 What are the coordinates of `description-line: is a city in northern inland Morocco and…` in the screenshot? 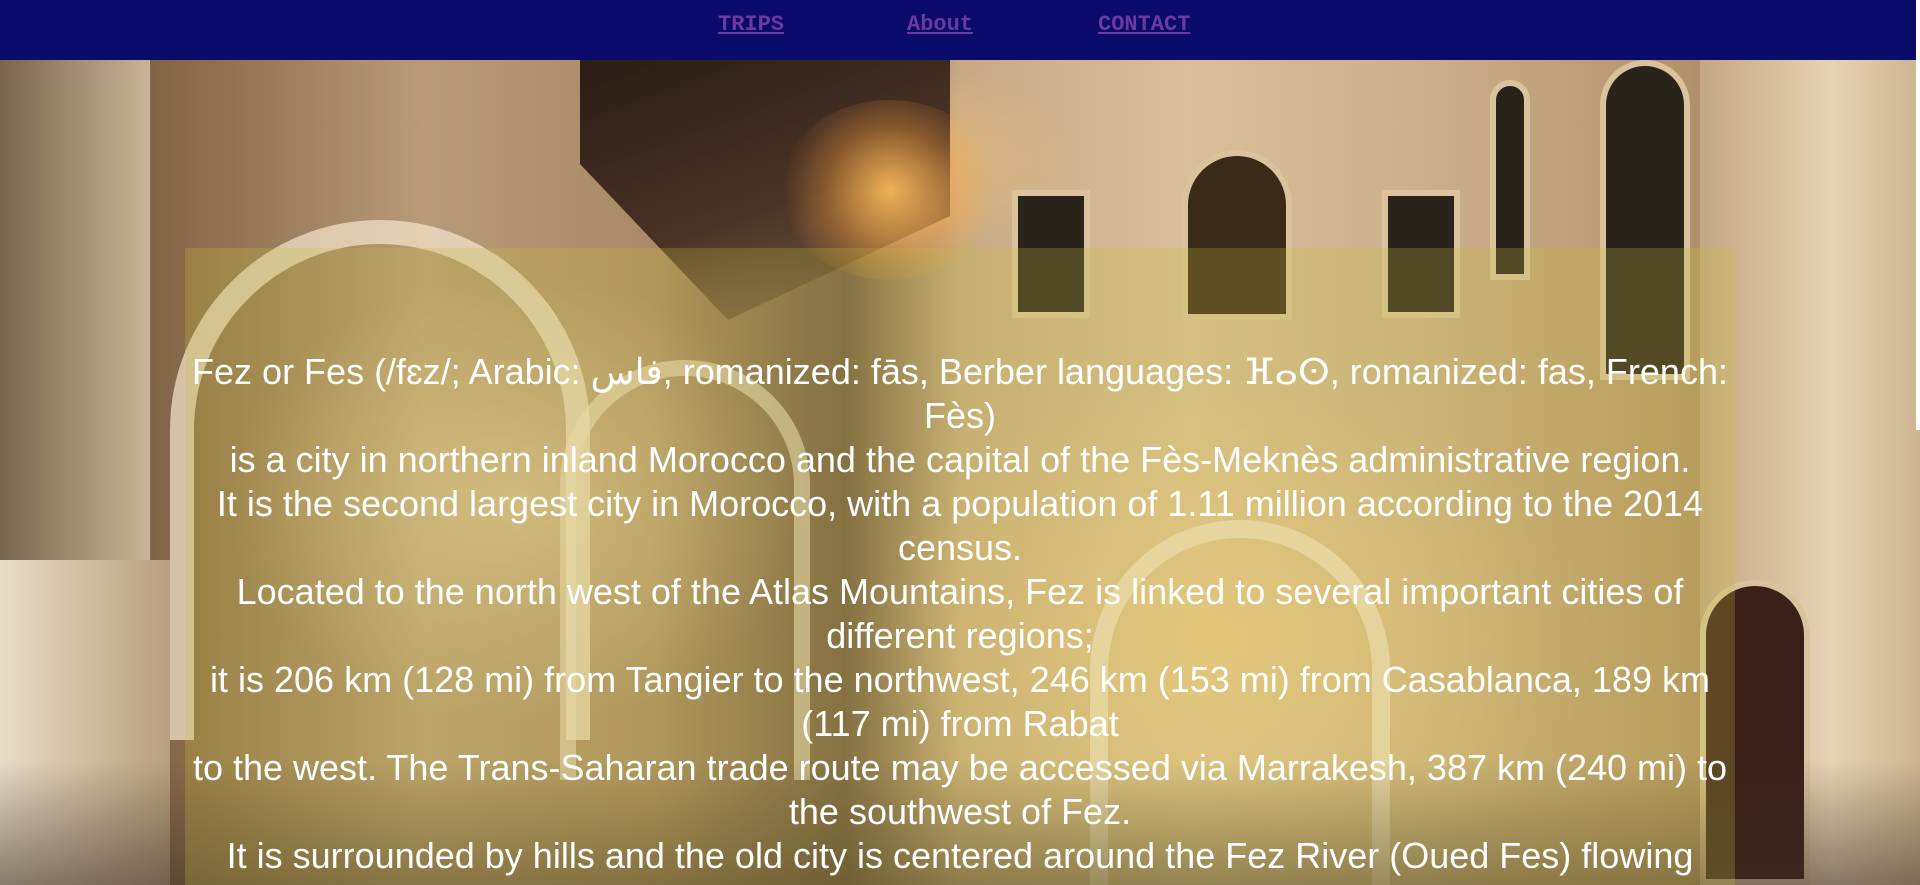 It's located at (960, 459).